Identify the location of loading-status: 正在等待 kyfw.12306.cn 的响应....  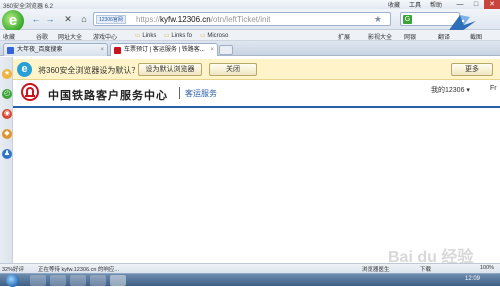
(78, 270).